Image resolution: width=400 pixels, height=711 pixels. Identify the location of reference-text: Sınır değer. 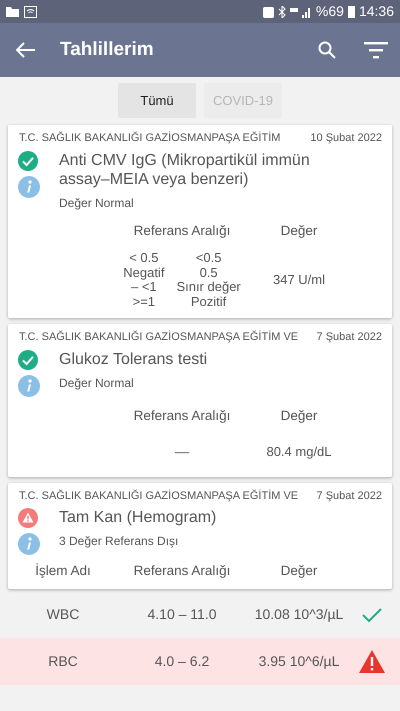
(208, 287).